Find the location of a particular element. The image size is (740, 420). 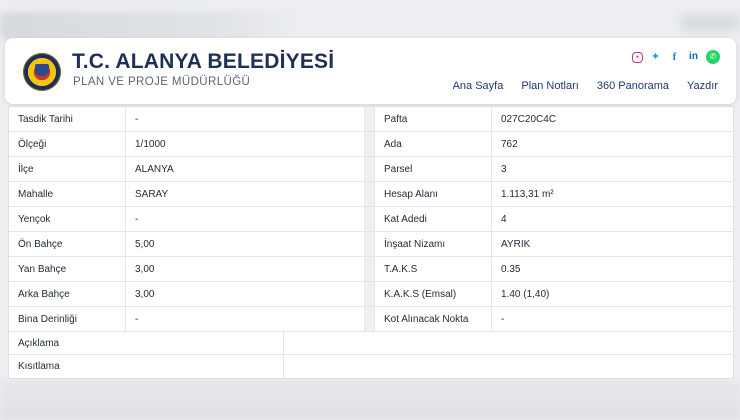

table-label: Hesap Alanı is located at coordinates (433, 194).